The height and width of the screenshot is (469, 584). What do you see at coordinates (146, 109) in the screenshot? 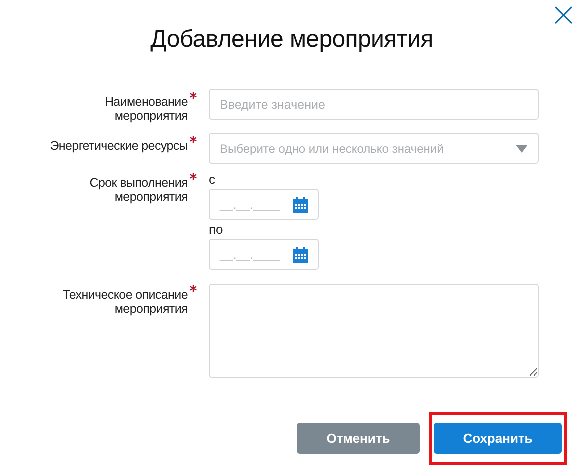
I see `field-label: Наименование мероприятия` at bounding box center [146, 109].